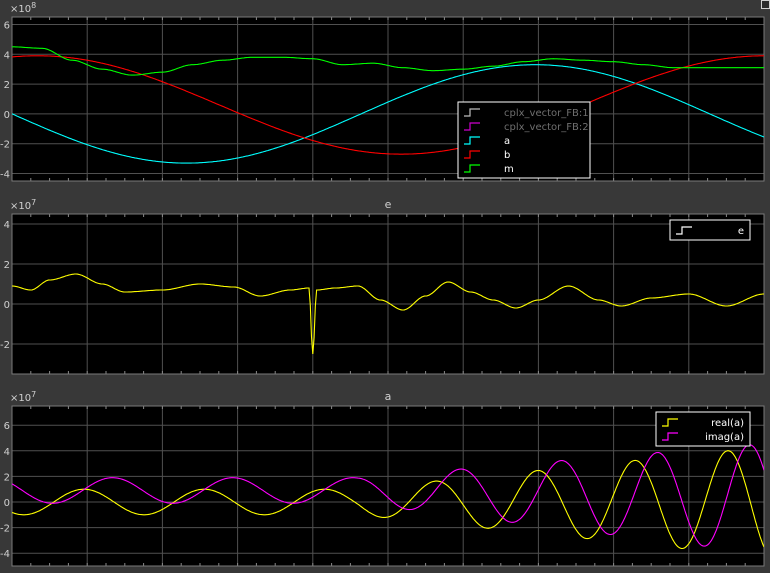 The image size is (770, 573). What do you see at coordinates (710, 230) in the screenshot?
I see `legend: e` at bounding box center [710, 230].